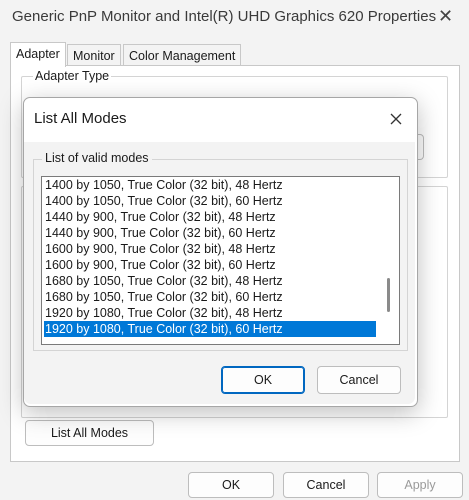  What do you see at coordinates (420, 485) in the screenshot?
I see `apply-button: Apply` at bounding box center [420, 485].